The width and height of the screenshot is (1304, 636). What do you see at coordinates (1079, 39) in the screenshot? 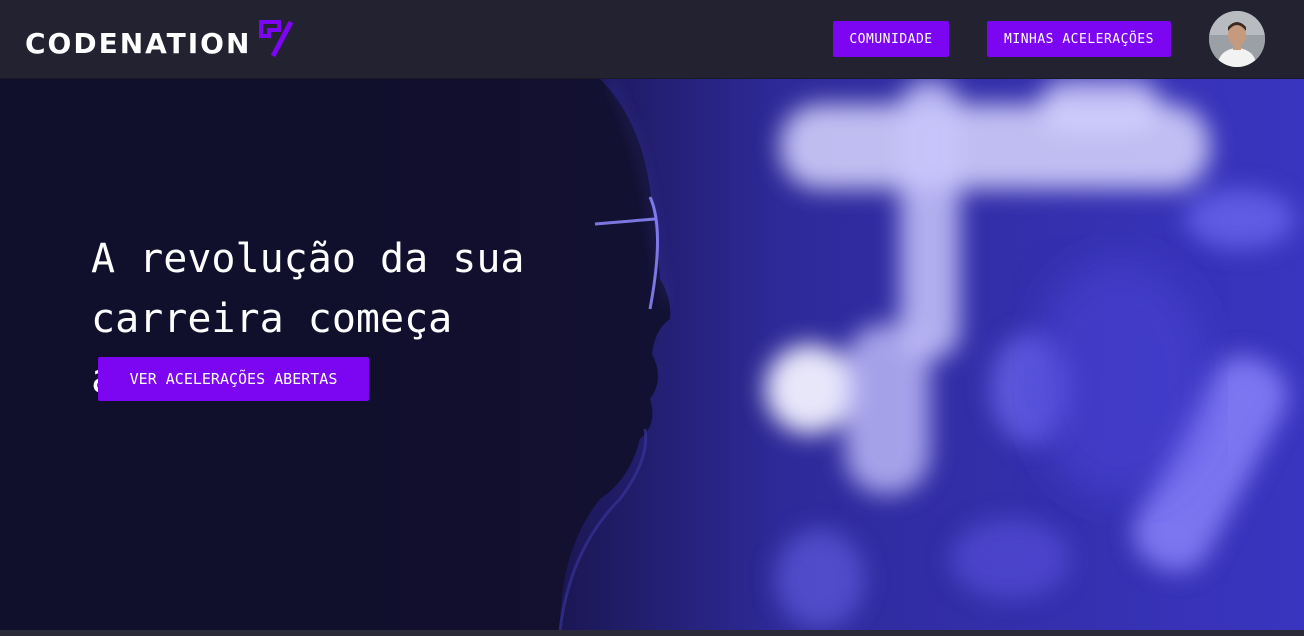
I see `my-accelerations-button: MINHAS ACELERAÇÕES` at bounding box center [1079, 39].